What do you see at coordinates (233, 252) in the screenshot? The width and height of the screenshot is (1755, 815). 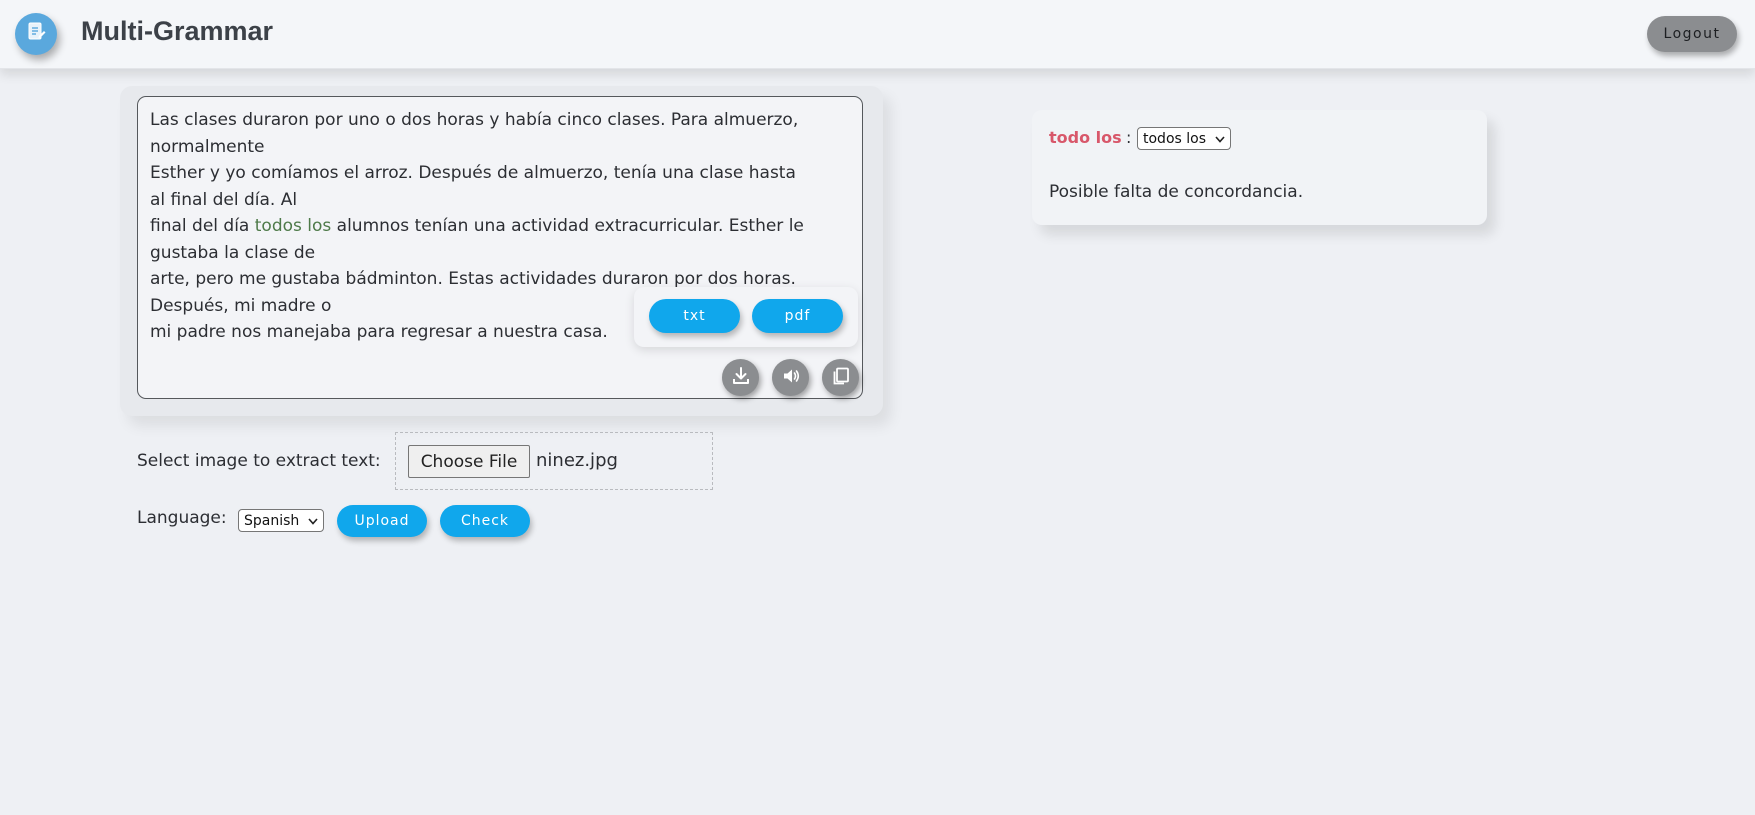 I see `editor-line: gustaba la clase de` at bounding box center [233, 252].